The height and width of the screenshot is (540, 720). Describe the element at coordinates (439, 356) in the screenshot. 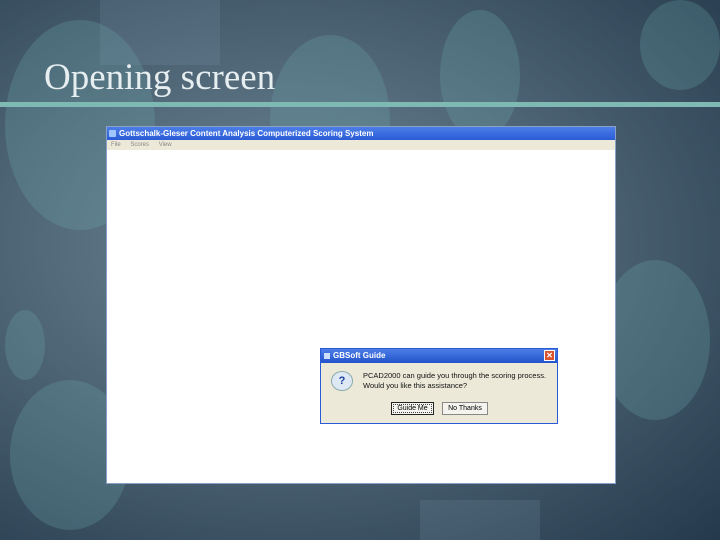

I see `dialog-titlebar: GBSoft Guide ✕` at that location.